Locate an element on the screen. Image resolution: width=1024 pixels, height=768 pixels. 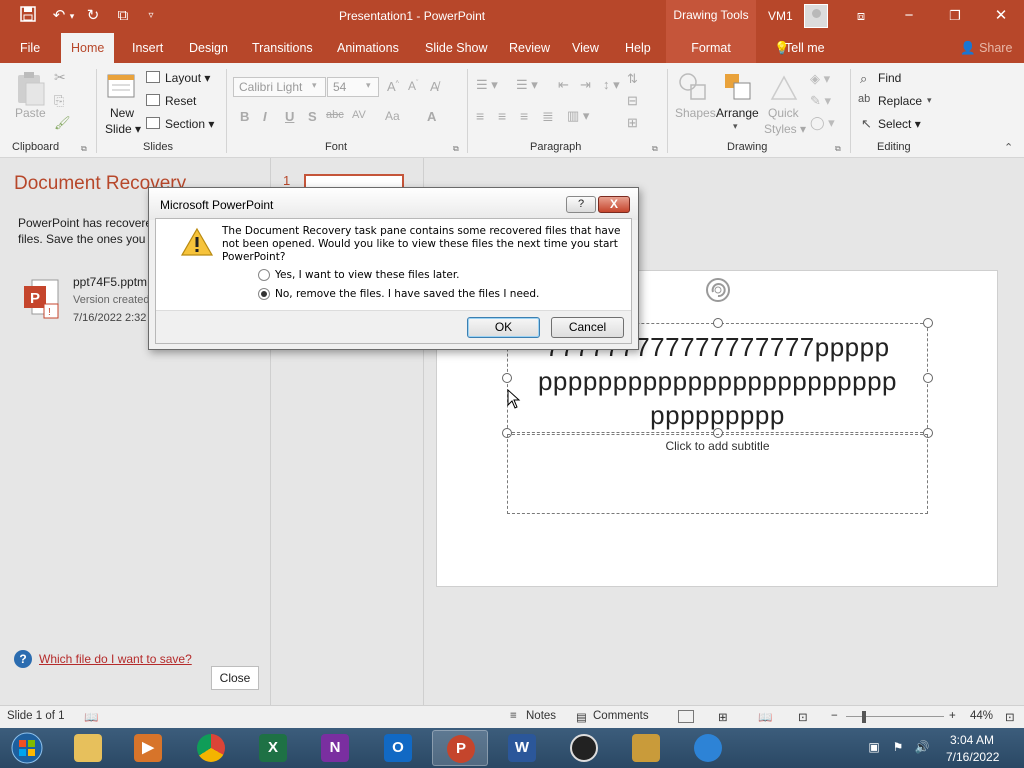
align-left-icon: ≡ is located at coordinates (480, 116).